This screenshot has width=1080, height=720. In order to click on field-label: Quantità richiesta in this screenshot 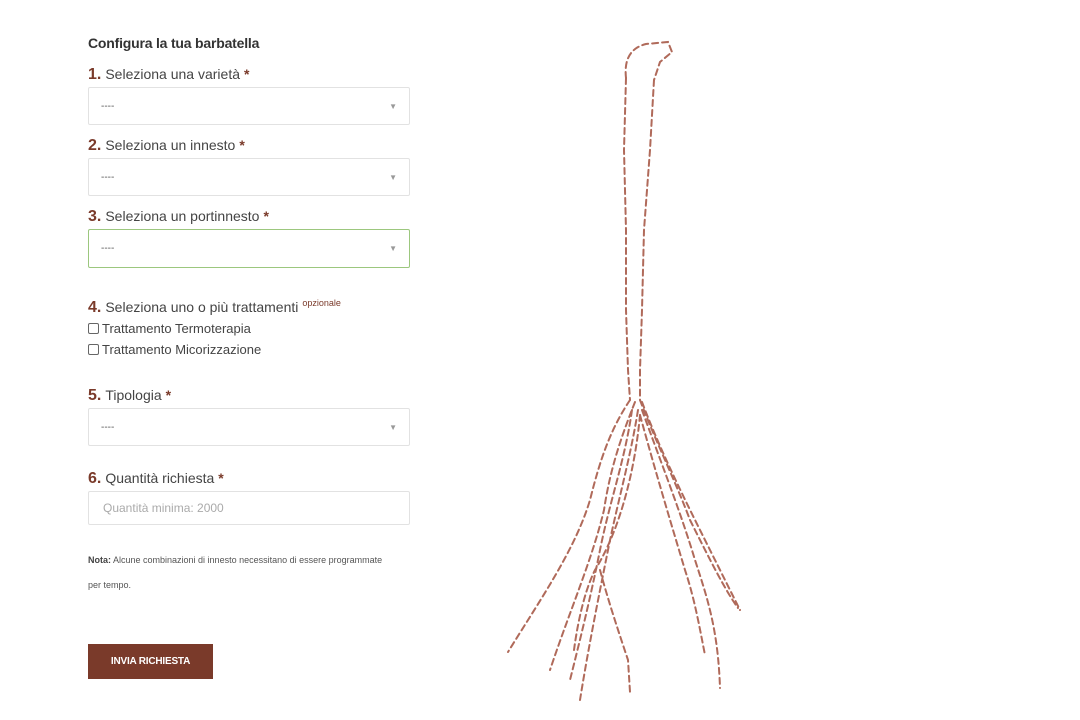, I will do `click(160, 478)`.